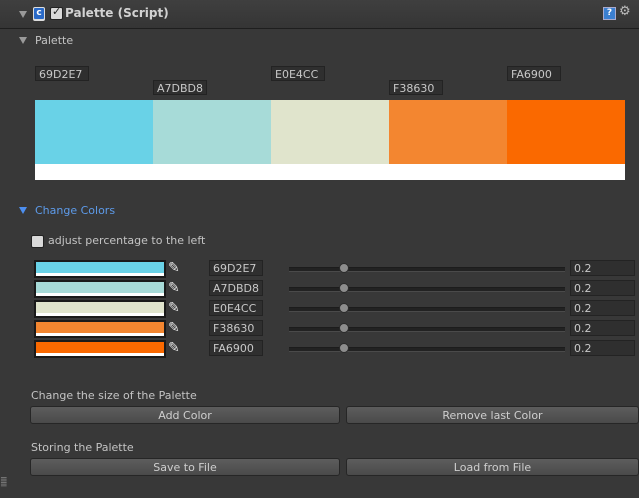 The height and width of the screenshot is (498, 639). Describe the element at coordinates (54, 40) in the screenshot. I see `palette-label: Palette` at that location.